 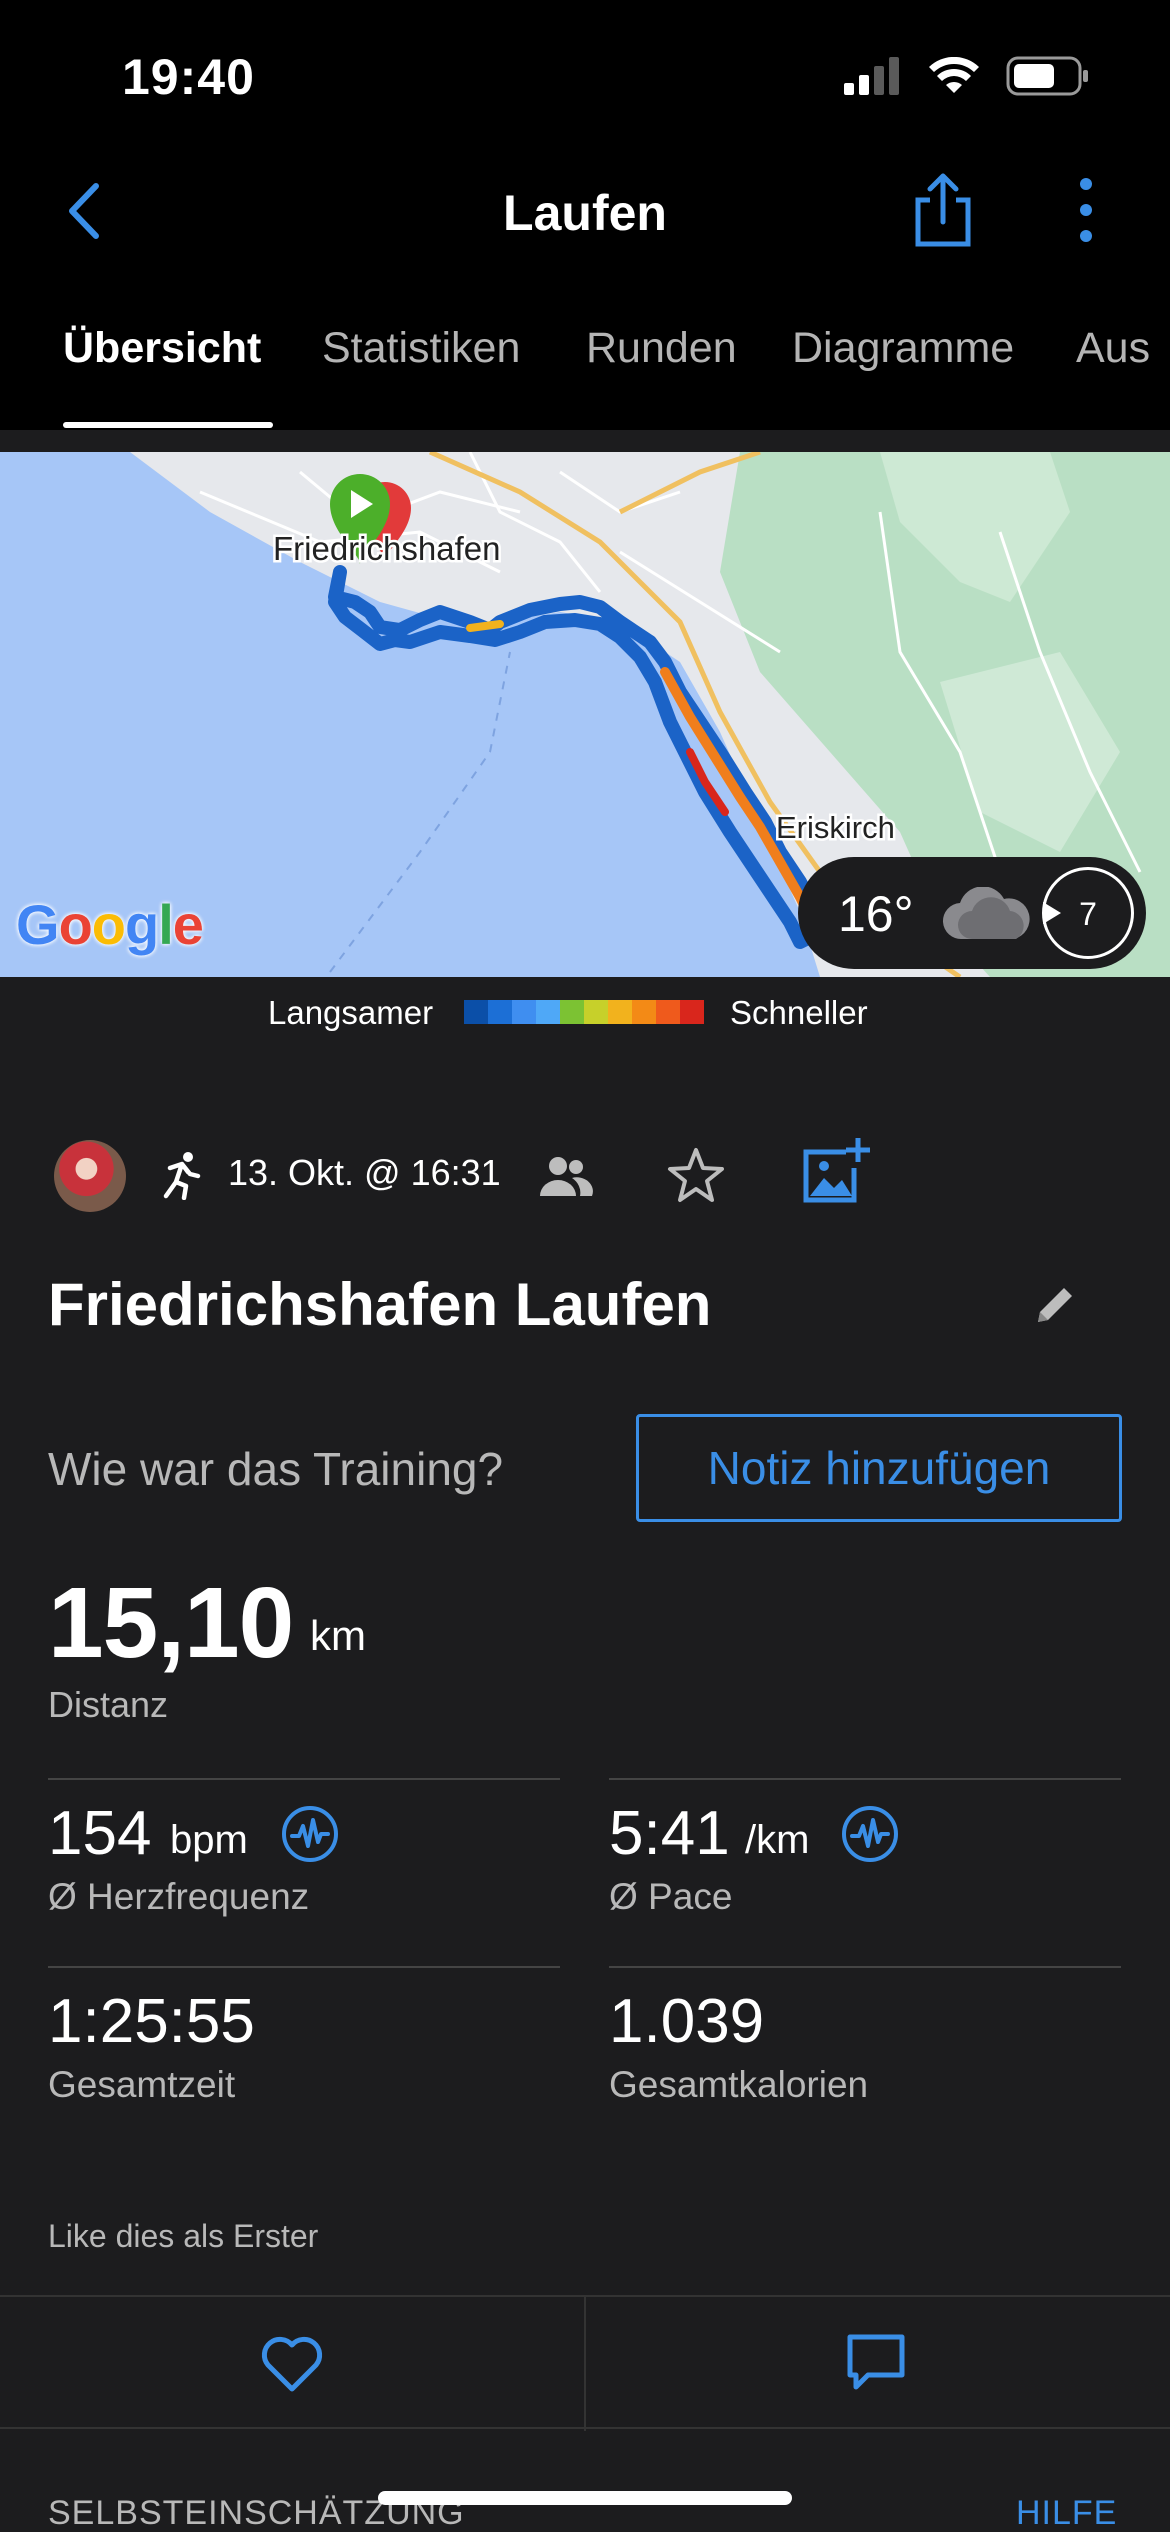 What do you see at coordinates (1047, 76) in the screenshot?
I see `battery-icon` at bounding box center [1047, 76].